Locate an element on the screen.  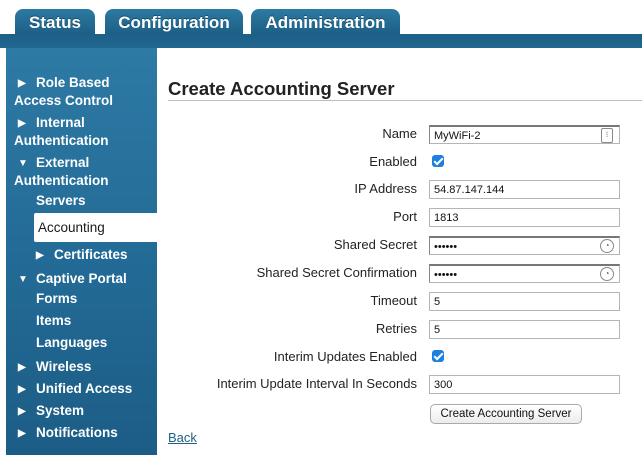
header-band is located at coordinates (321, 41).